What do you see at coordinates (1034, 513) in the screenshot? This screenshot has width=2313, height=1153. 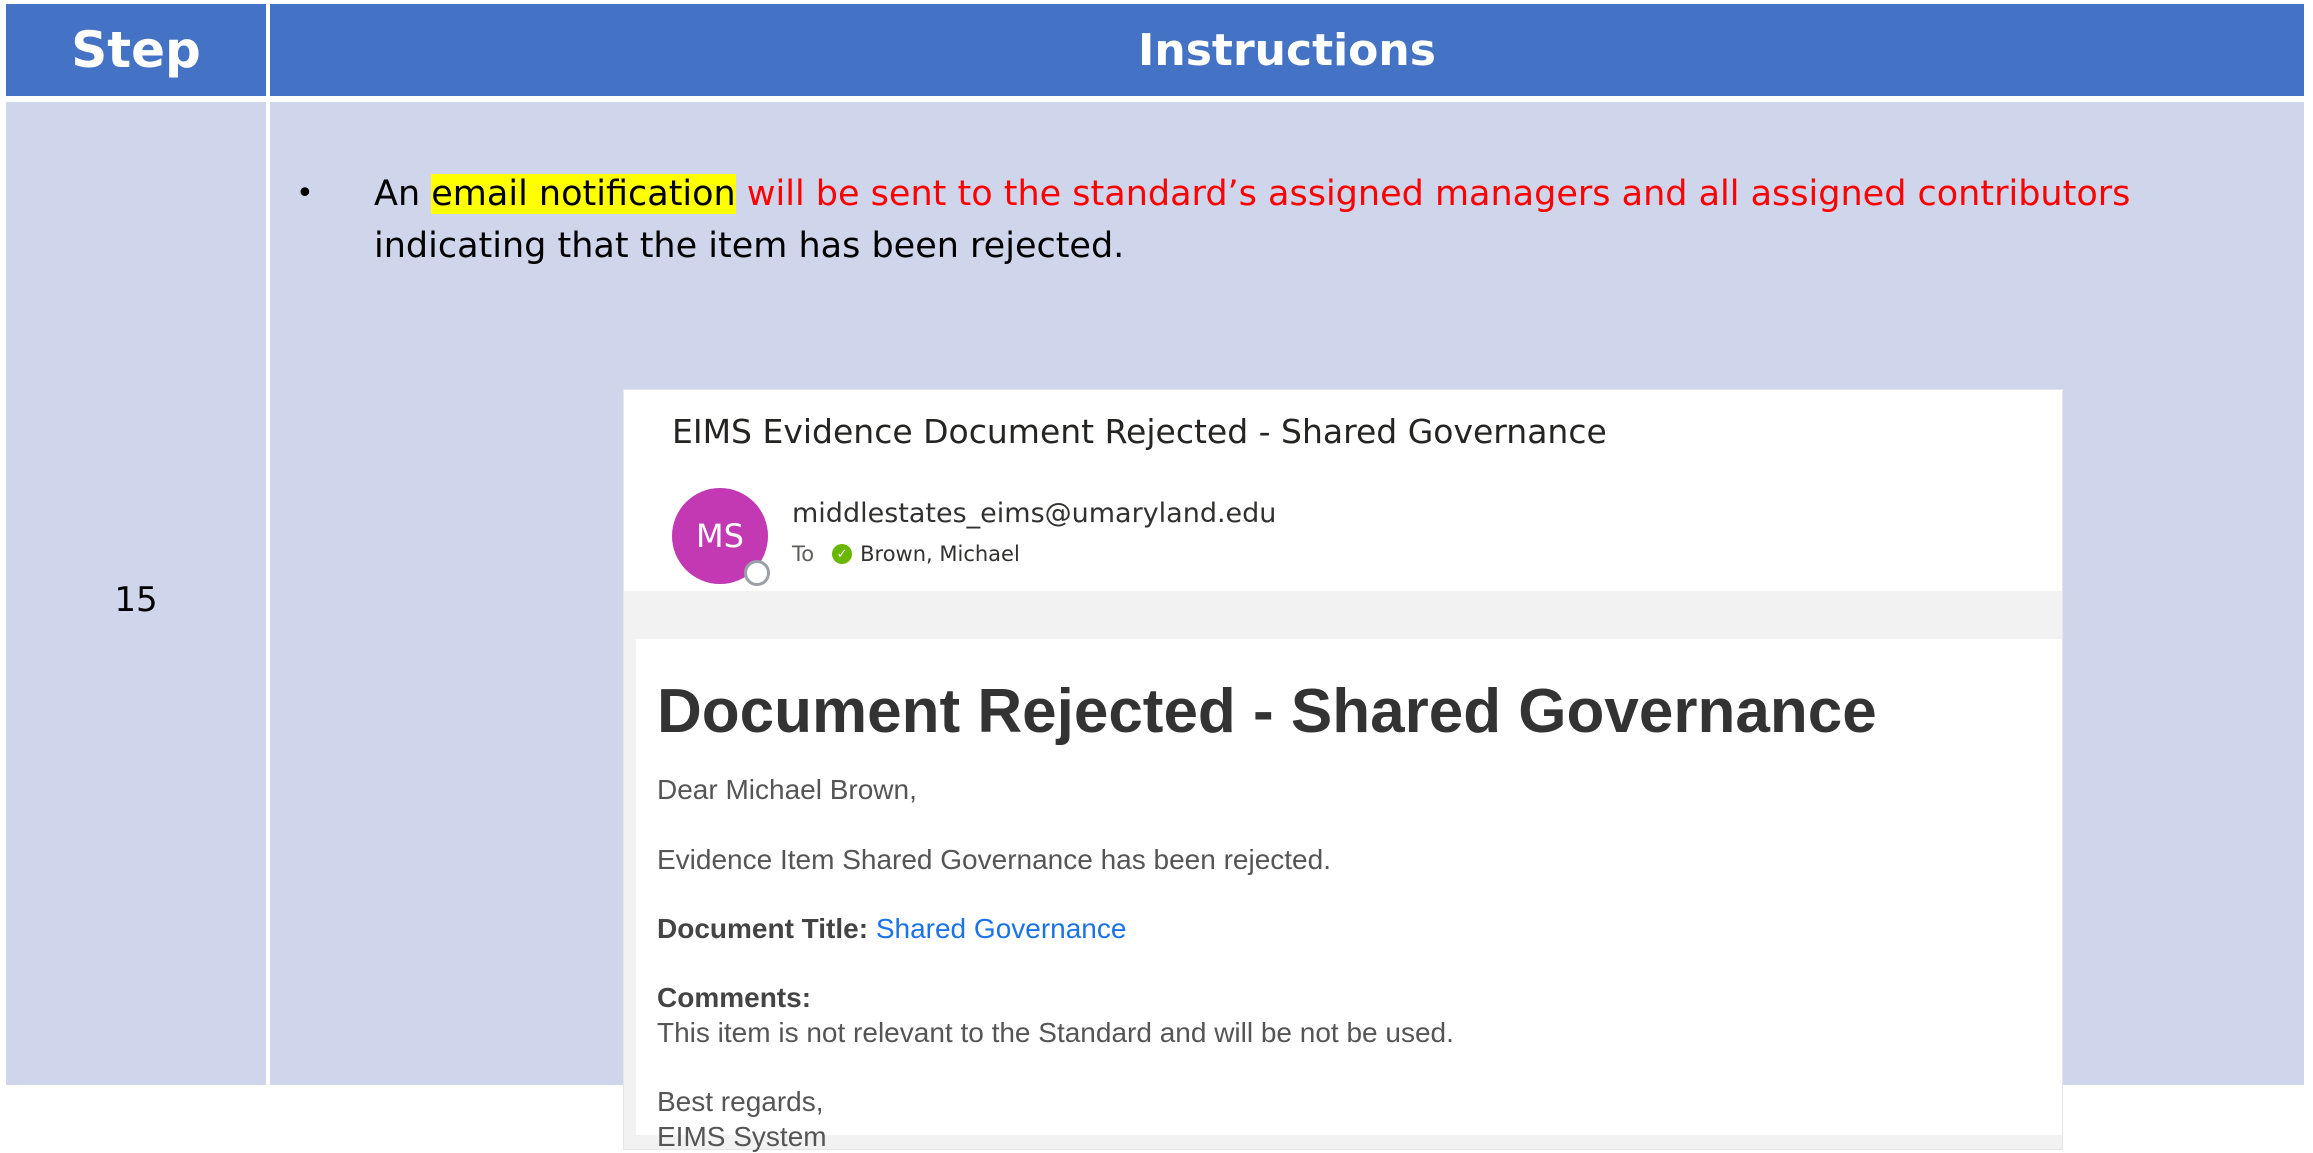 I see `sender-address: middlestates_eims@umaryland.edu` at bounding box center [1034, 513].